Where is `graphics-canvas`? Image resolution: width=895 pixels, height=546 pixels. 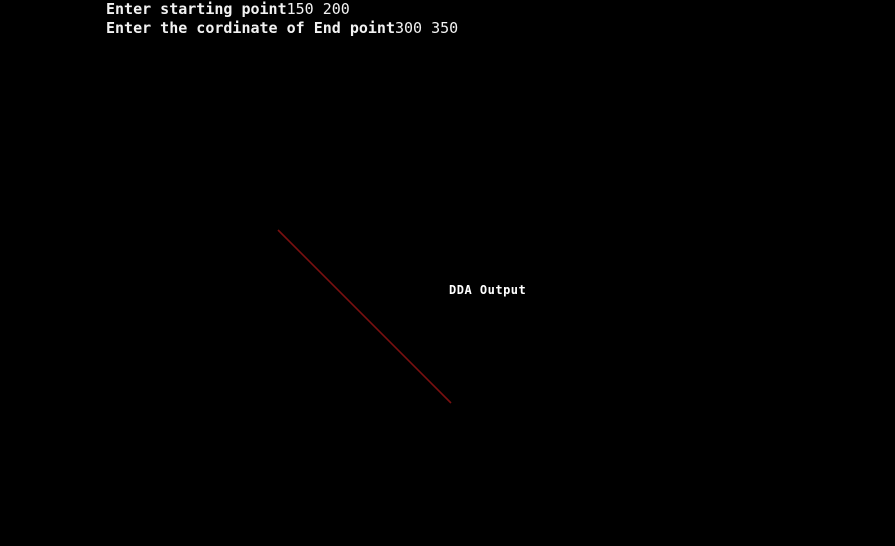 graphics-canvas is located at coordinates (364, 316).